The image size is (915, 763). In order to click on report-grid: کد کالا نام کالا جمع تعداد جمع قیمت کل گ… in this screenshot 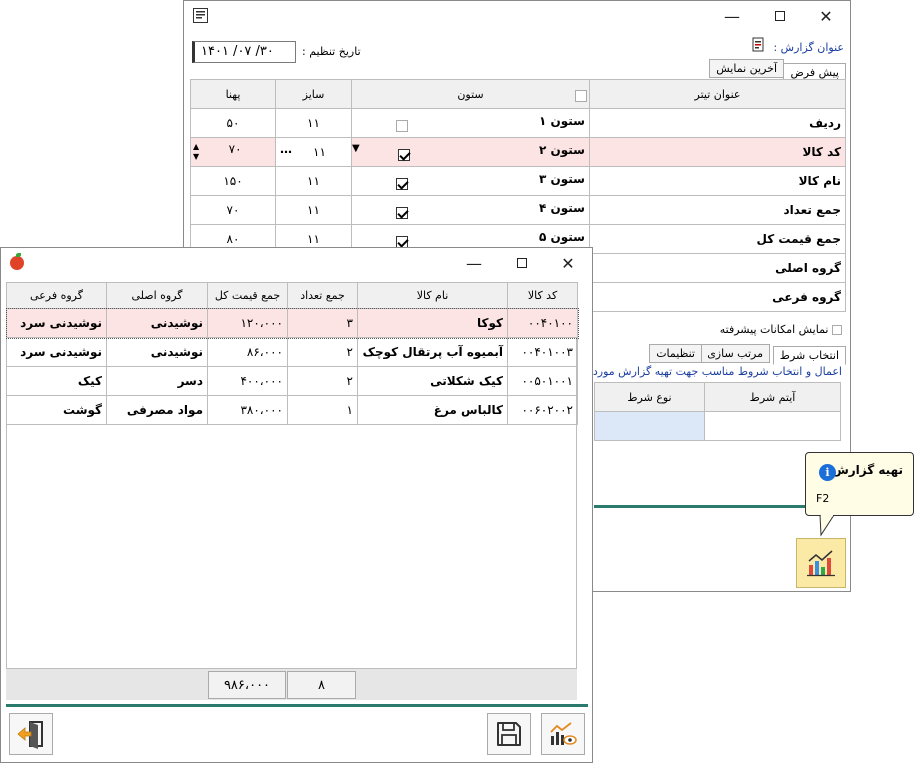, I will do `click(292, 353)`.